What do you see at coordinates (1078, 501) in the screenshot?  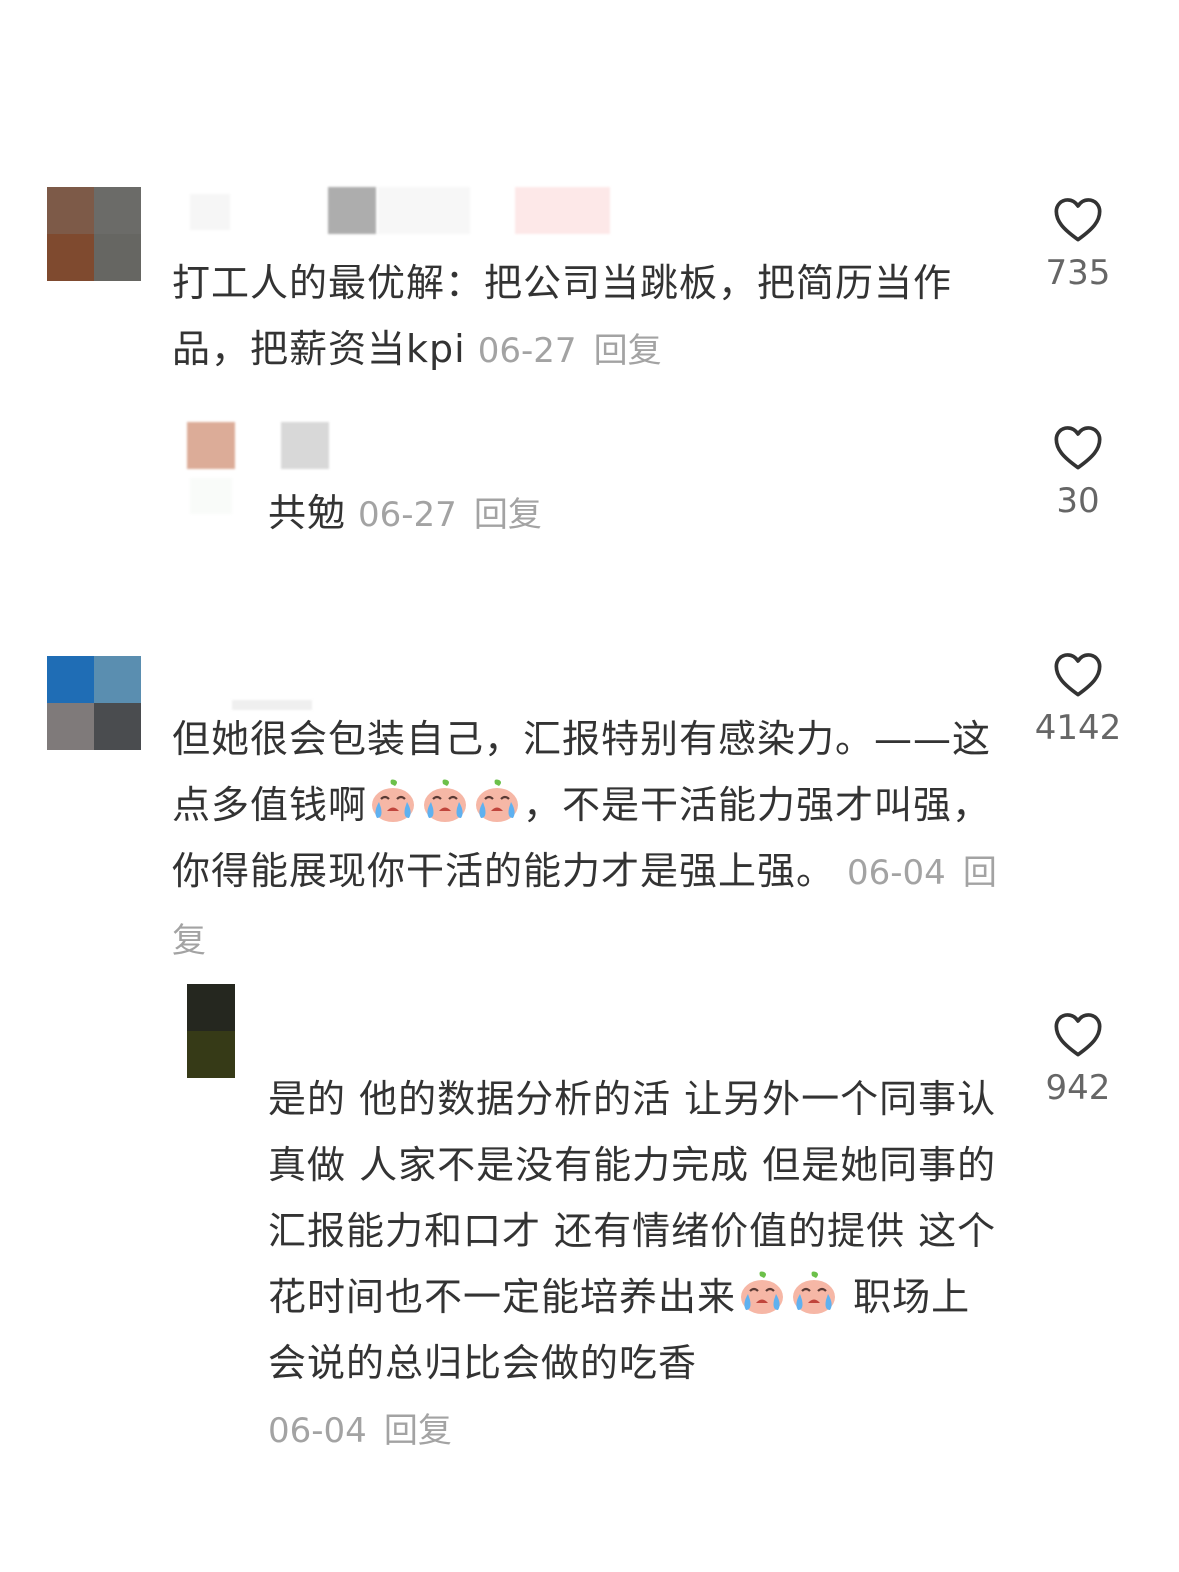 I see `like-count: 30` at bounding box center [1078, 501].